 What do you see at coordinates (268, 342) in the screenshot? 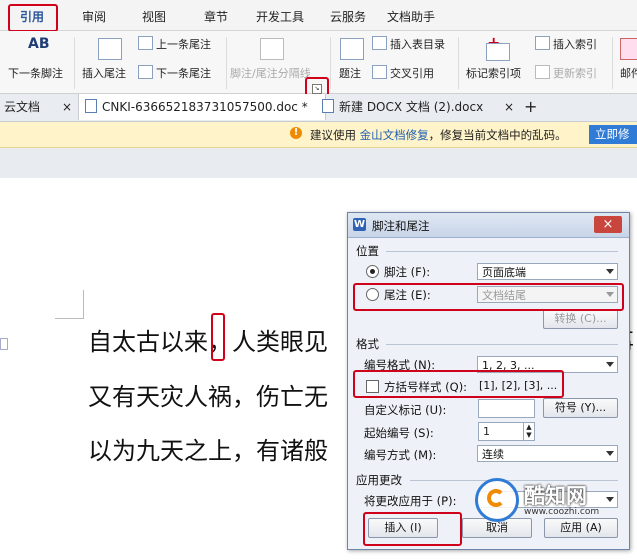
I see `text-segment: ，人类眼见` at bounding box center [268, 342].